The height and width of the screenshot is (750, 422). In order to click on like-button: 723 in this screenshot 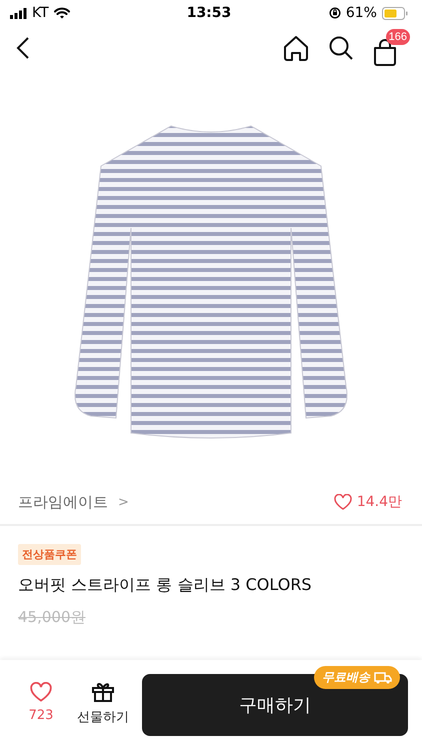, I will do `click(41, 698)`.